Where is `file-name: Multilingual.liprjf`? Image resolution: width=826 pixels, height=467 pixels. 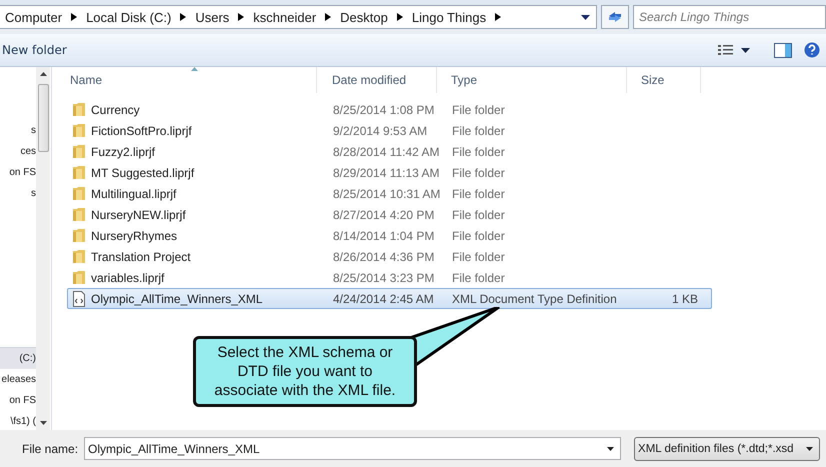 file-name: Multilingual.liprjf is located at coordinates (133, 193).